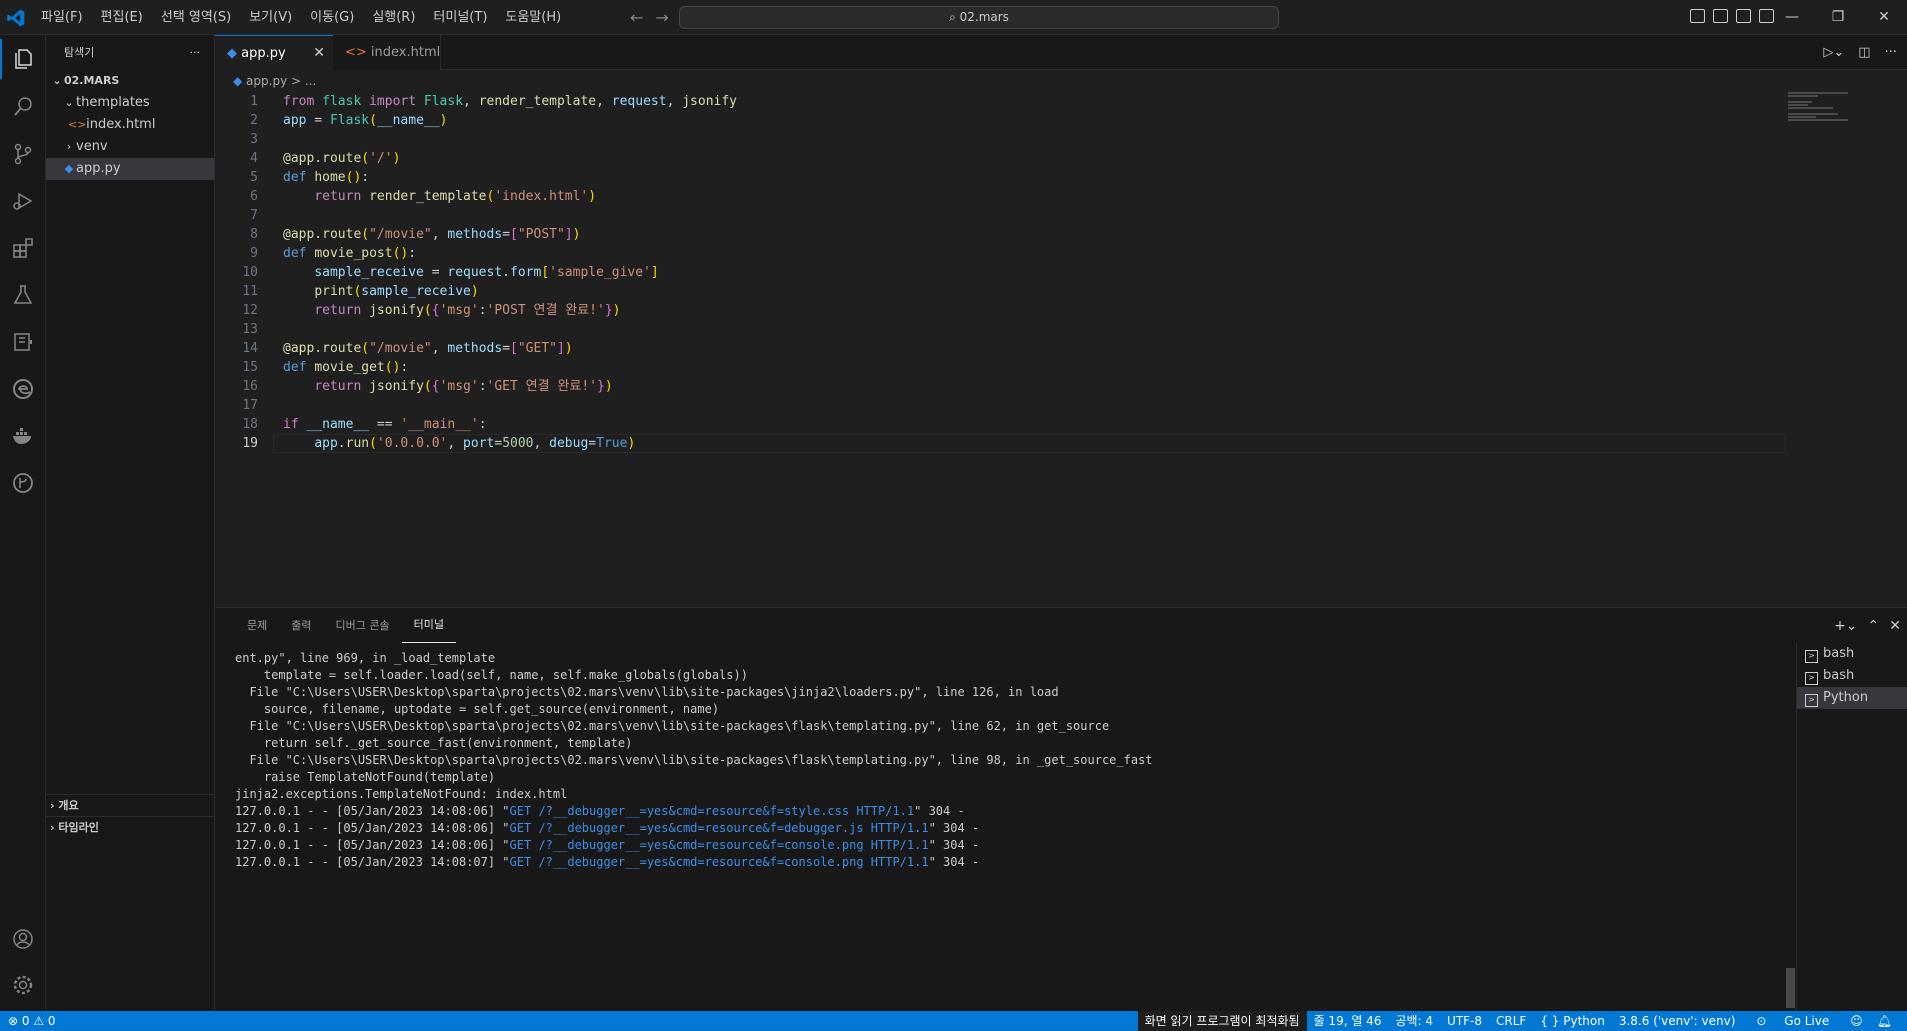 This screenshot has height=1031, width=1907. I want to click on source-control-icon, so click(23, 154).